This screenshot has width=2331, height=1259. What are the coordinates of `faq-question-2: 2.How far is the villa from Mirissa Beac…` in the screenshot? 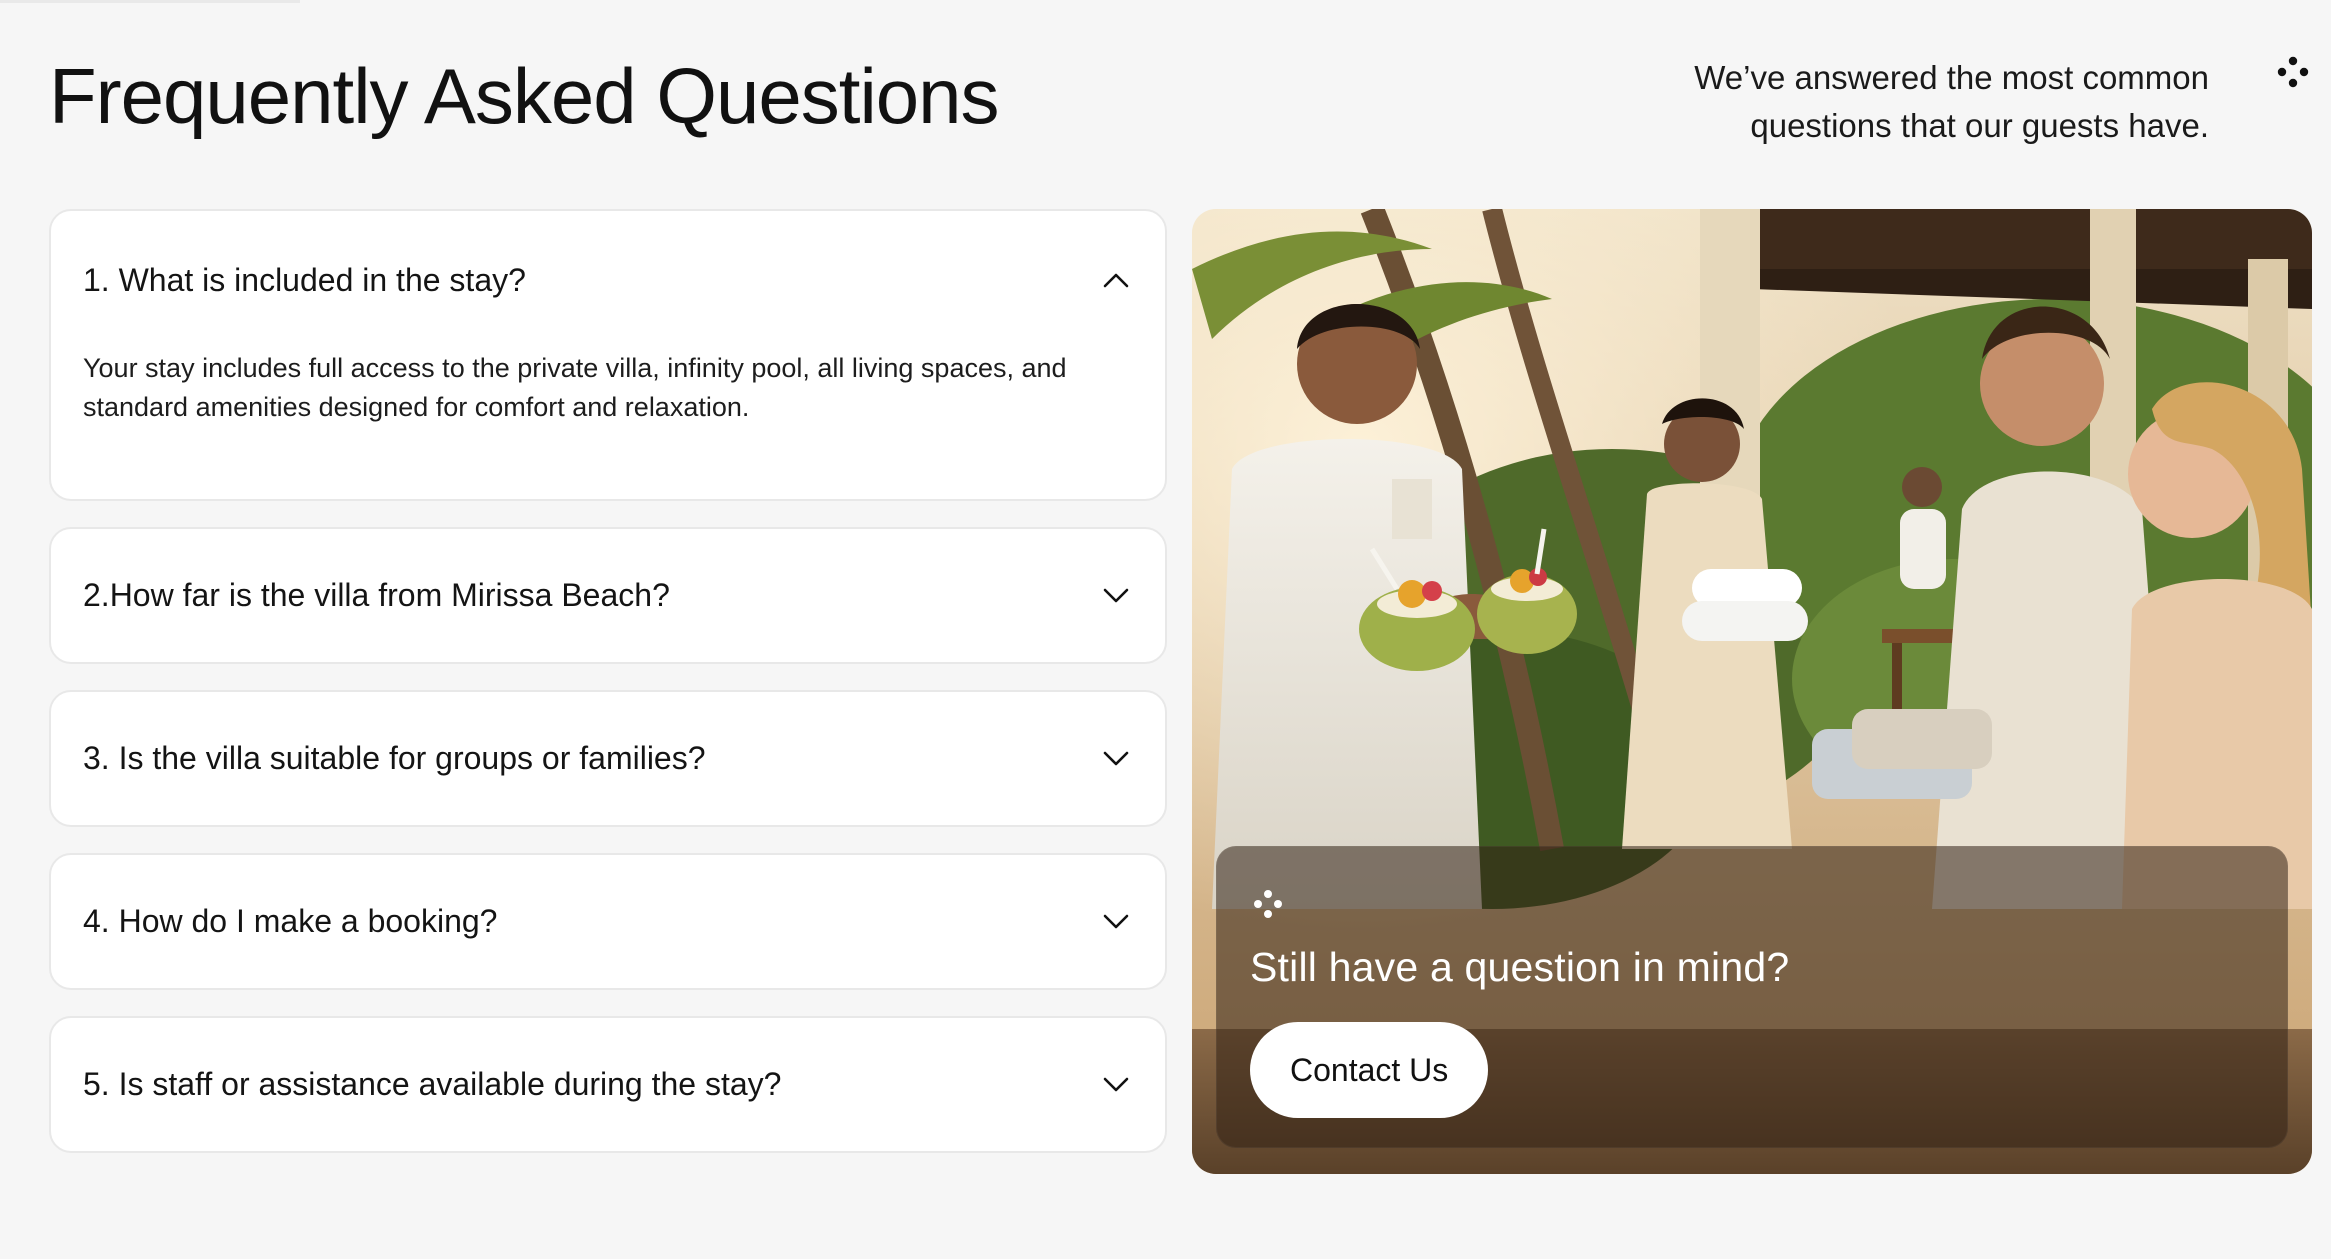 It's located at (376, 595).